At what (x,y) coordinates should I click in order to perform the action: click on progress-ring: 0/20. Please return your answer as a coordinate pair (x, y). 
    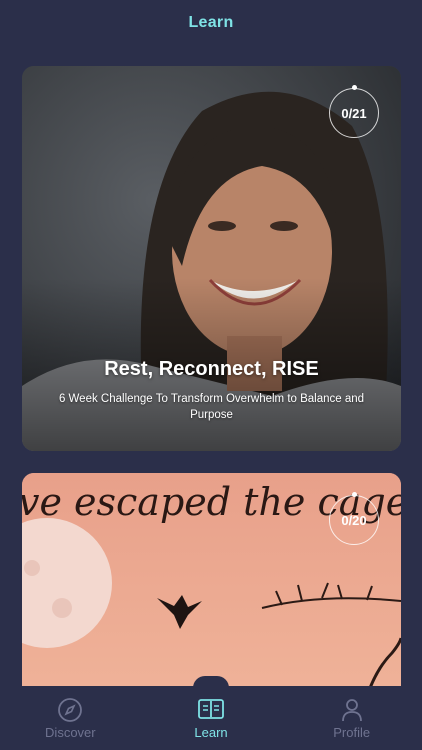
    Looking at the image, I should click on (354, 518).